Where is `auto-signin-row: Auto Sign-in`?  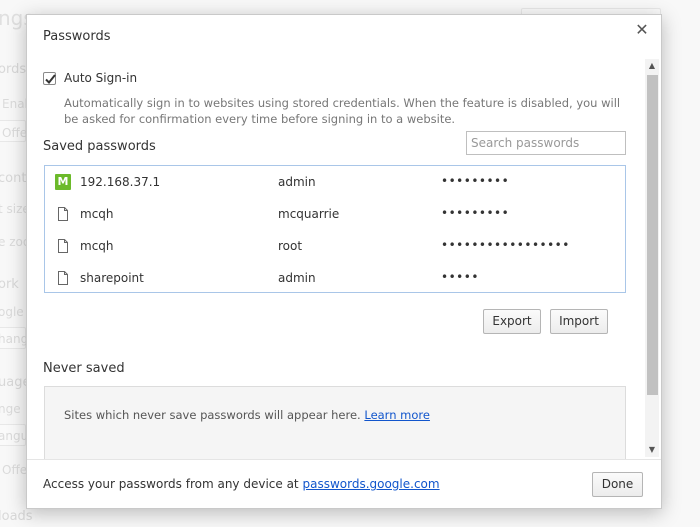 auto-signin-row: Auto Sign-in is located at coordinates (90, 78).